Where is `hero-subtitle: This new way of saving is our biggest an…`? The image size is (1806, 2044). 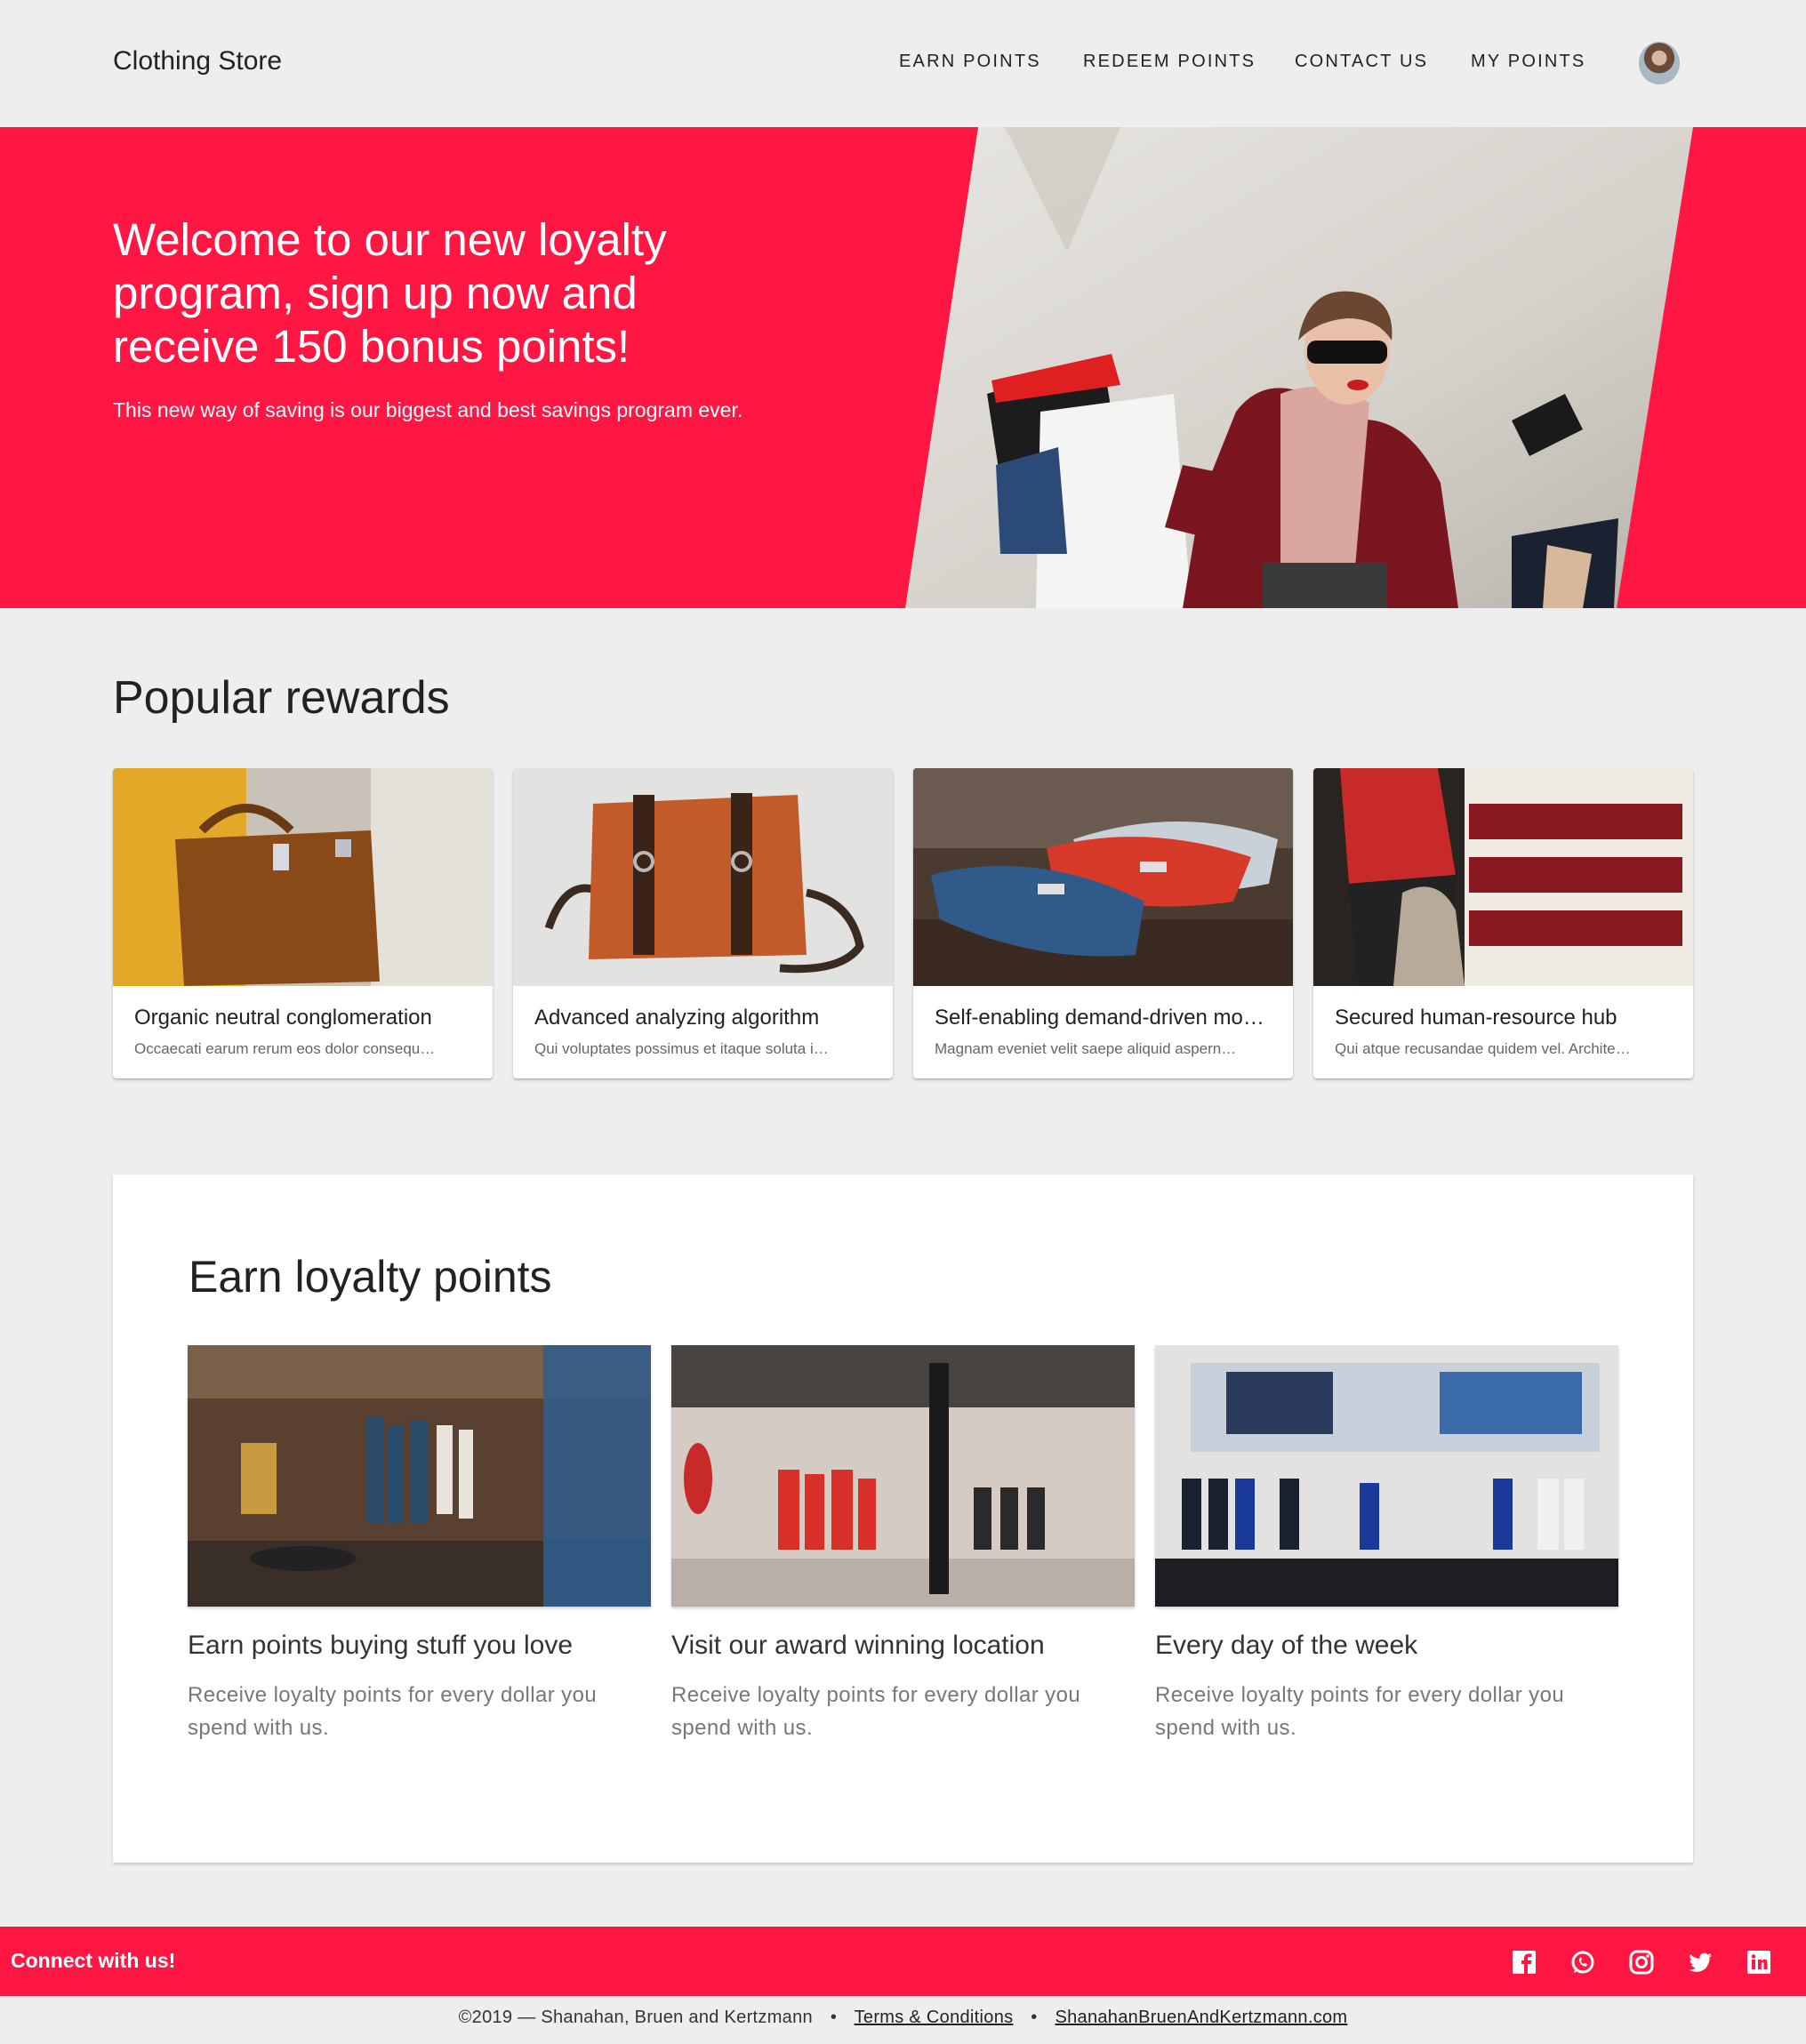
hero-subtitle: This new way of saving is our biggest an… is located at coordinates (428, 409).